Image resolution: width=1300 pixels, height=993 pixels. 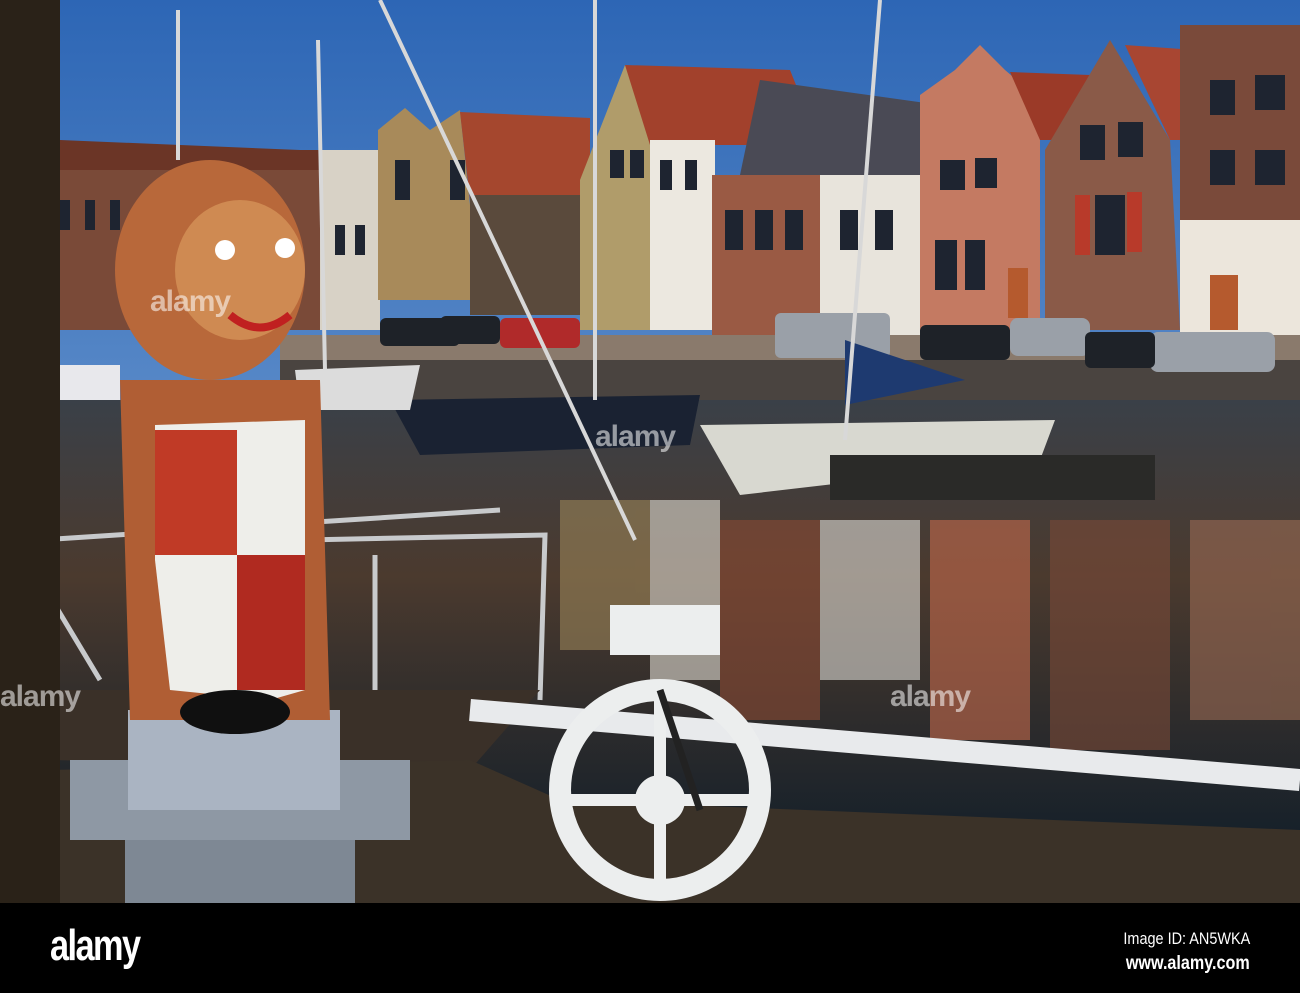 I want to click on lion-statue, so click(x=222, y=447).